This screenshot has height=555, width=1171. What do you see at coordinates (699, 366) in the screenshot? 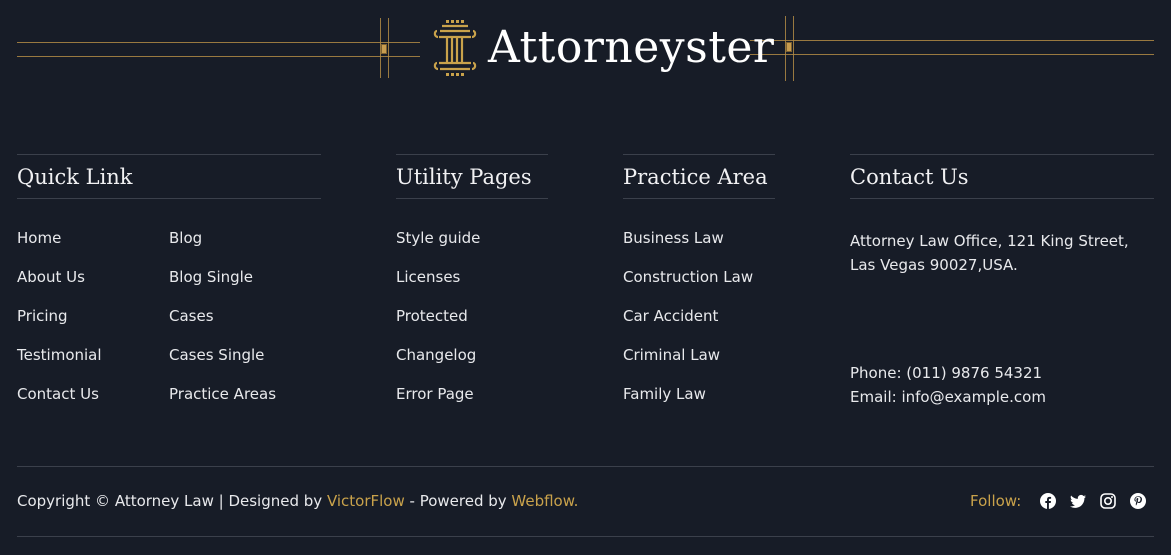
I see `footer-link-criminal-law: Criminal Law` at bounding box center [699, 366].